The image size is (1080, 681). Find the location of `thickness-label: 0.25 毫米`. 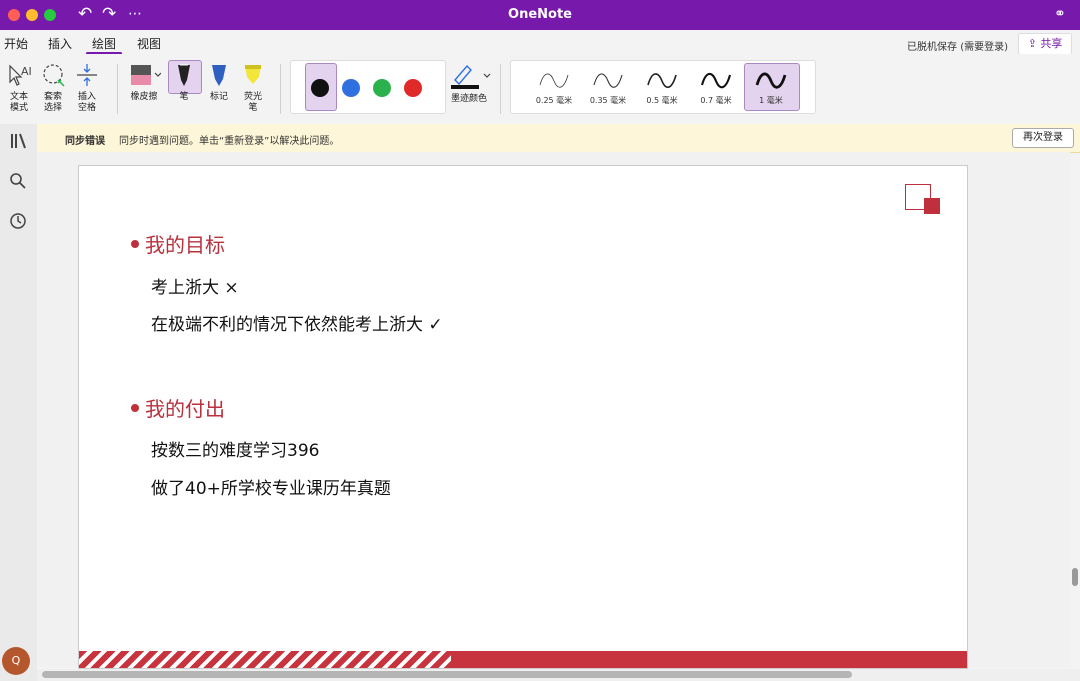

thickness-label: 0.25 毫米 is located at coordinates (554, 100).